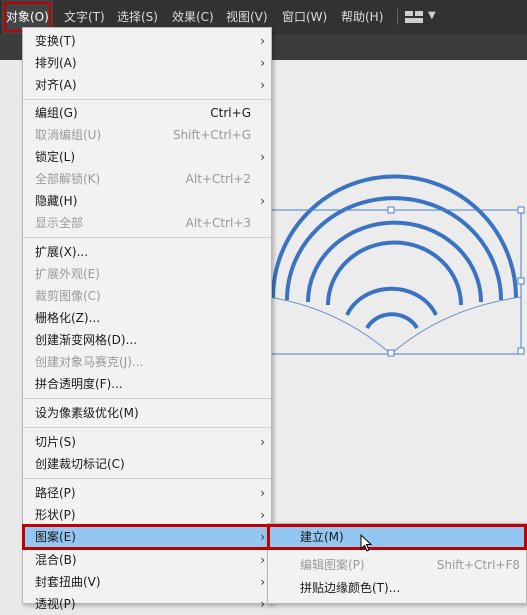  Describe the element at coordinates (397, 17) in the screenshot. I see `menubar-divider` at that location.